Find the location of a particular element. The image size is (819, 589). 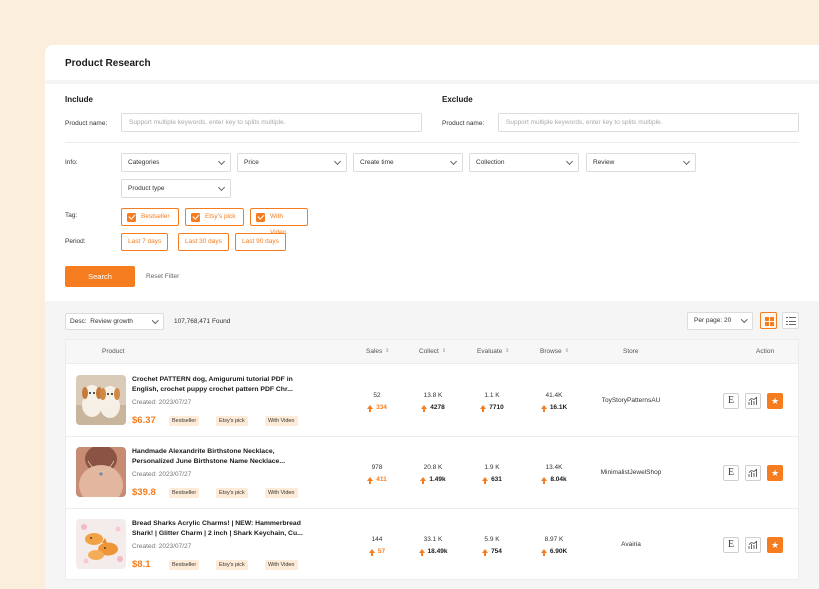

col-sales: Sales ⇕ is located at coordinates (377, 351).